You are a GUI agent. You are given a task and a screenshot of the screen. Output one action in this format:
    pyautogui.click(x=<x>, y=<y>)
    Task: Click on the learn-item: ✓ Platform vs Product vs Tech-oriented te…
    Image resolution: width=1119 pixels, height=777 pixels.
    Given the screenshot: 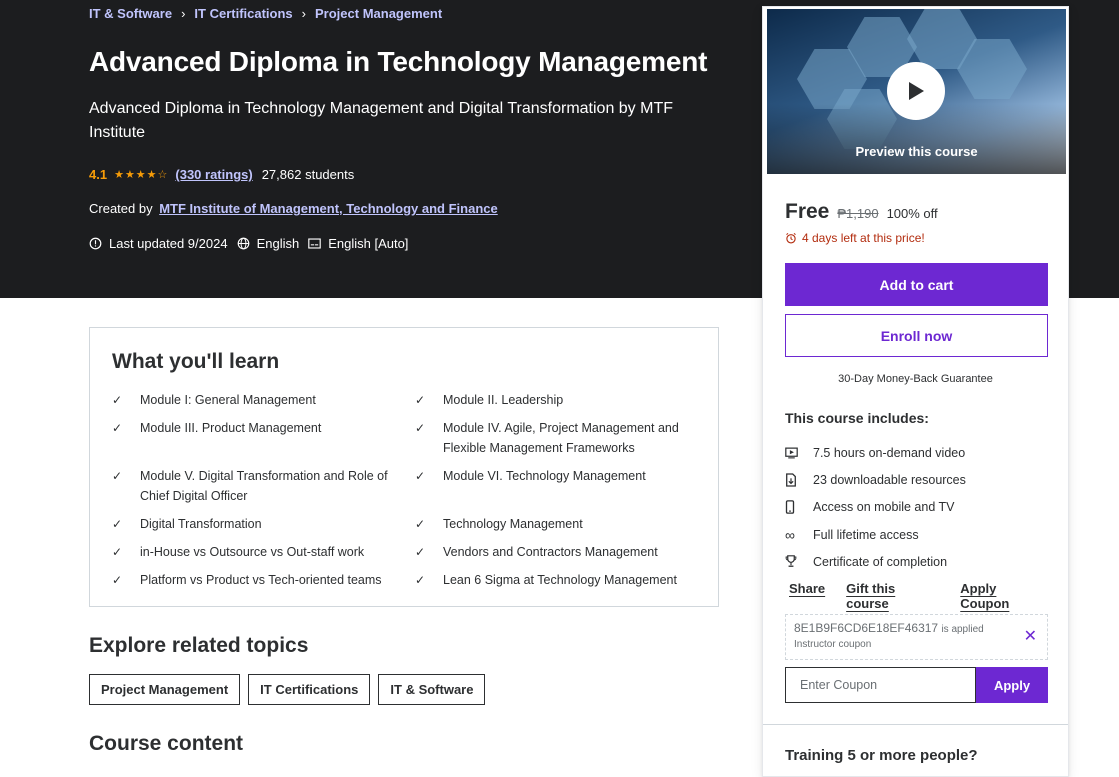 What is the action you would take?
    pyautogui.click(x=263, y=580)
    